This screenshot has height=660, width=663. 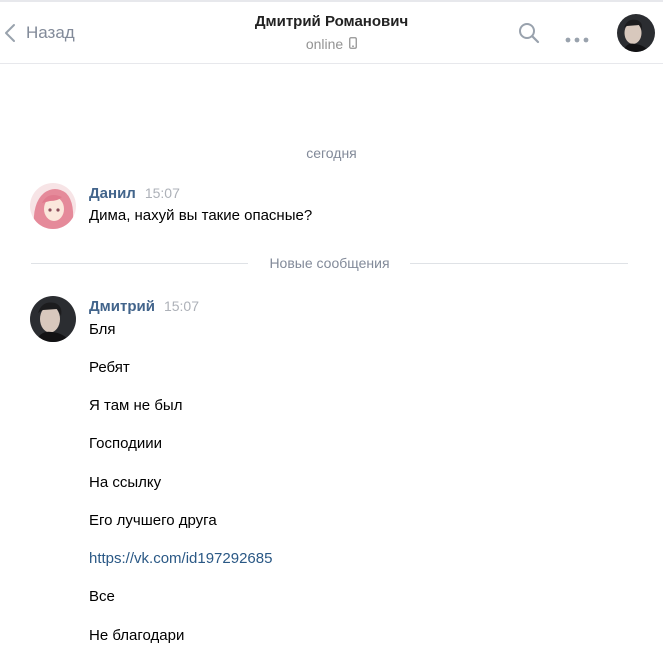 I want to click on peer-info: Дмитрий Романович online, so click(x=331, y=33).